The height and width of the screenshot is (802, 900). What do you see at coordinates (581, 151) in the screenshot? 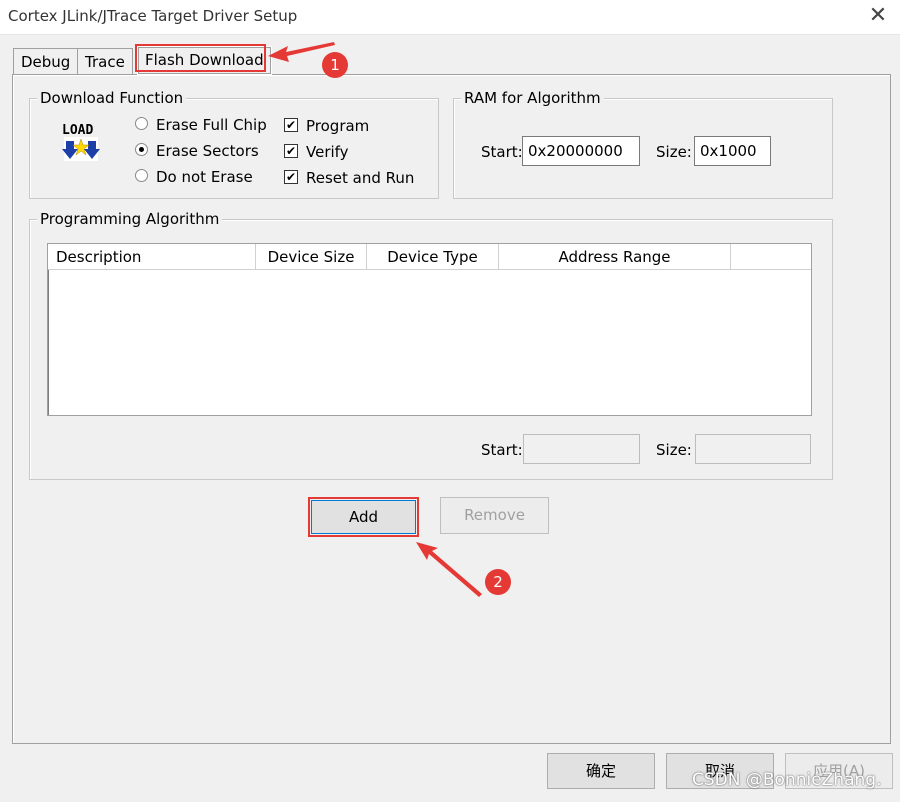
I see `ram-start-input: 0x20000000` at bounding box center [581, 151].